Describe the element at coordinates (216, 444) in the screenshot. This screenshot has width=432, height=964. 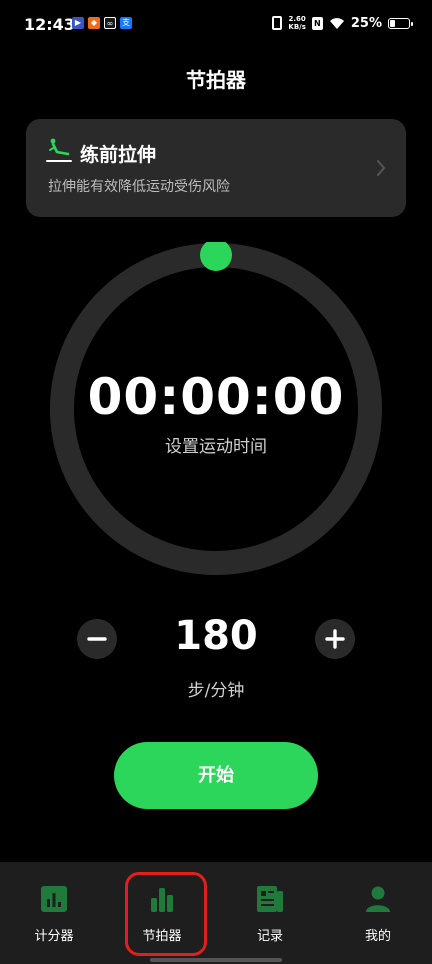
I see `timer-label: 设置运动时间` at that location.